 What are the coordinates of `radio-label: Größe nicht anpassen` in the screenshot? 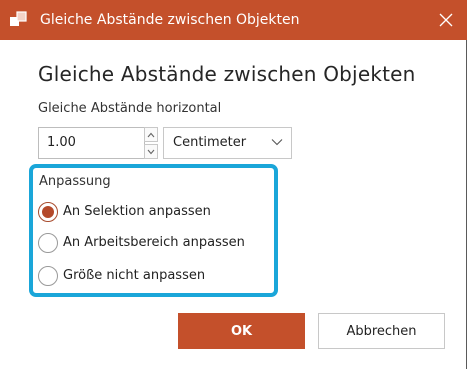 It's located at (134, 275).